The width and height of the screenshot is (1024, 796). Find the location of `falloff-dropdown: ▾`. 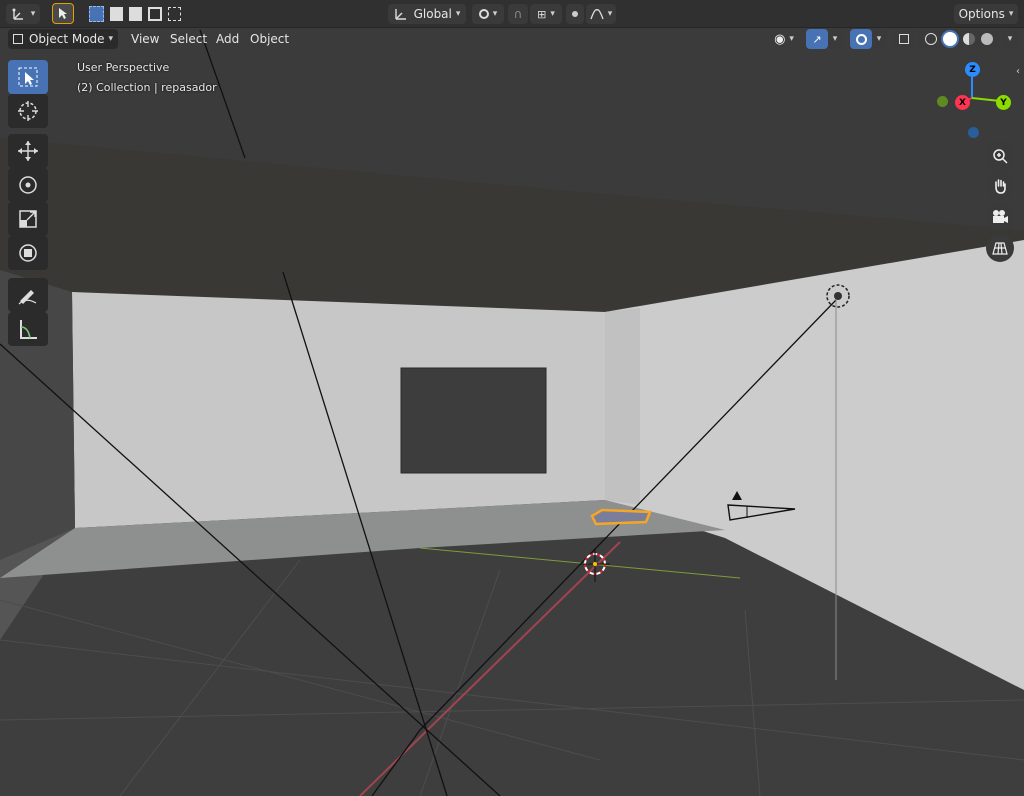

falloff-dropdown: ▾ is located at coordinates (601, 14).